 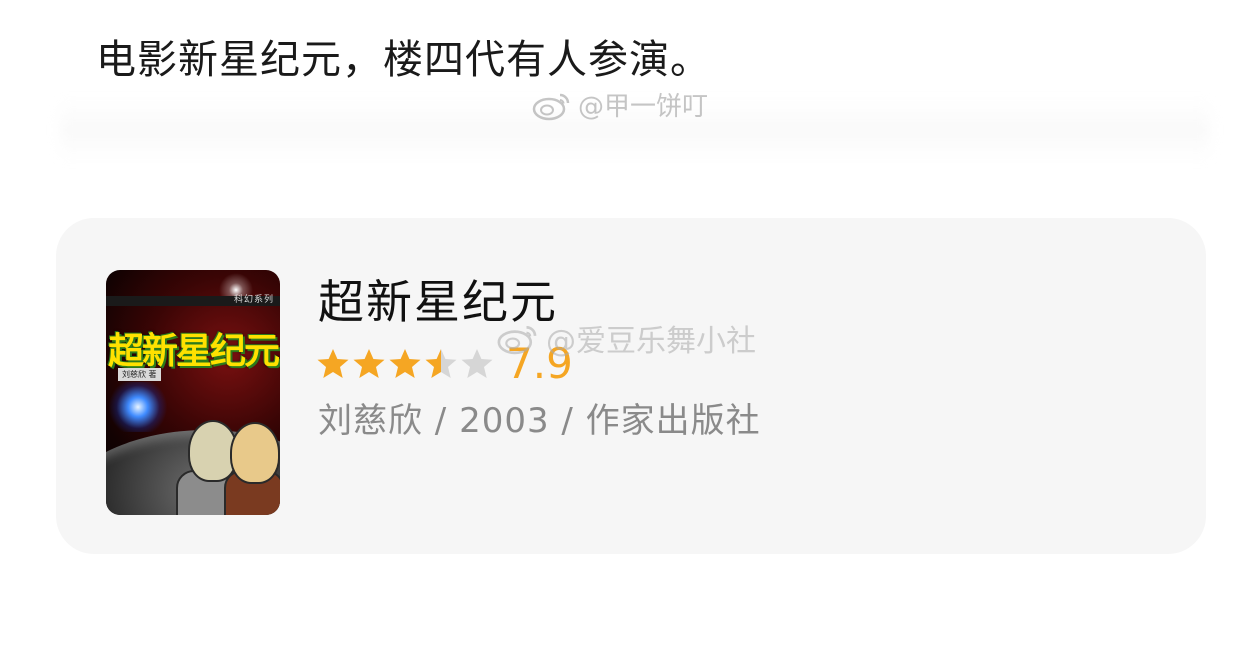 What do you see at coordinates (194, 351) in the screenshot?
I see `cover-title: 超新星纪元` at bounding box center [194, 351].